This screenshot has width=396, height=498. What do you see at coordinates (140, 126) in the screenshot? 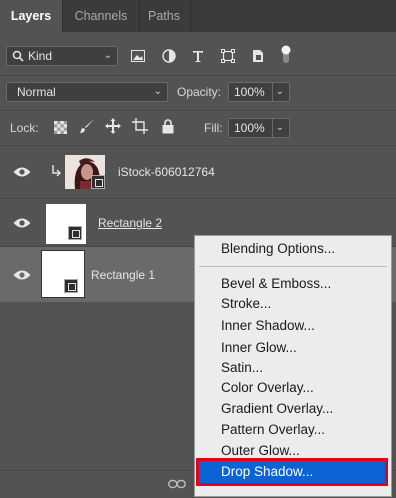
I see `lock-artboard-icon` at bounding box center [140, 126].